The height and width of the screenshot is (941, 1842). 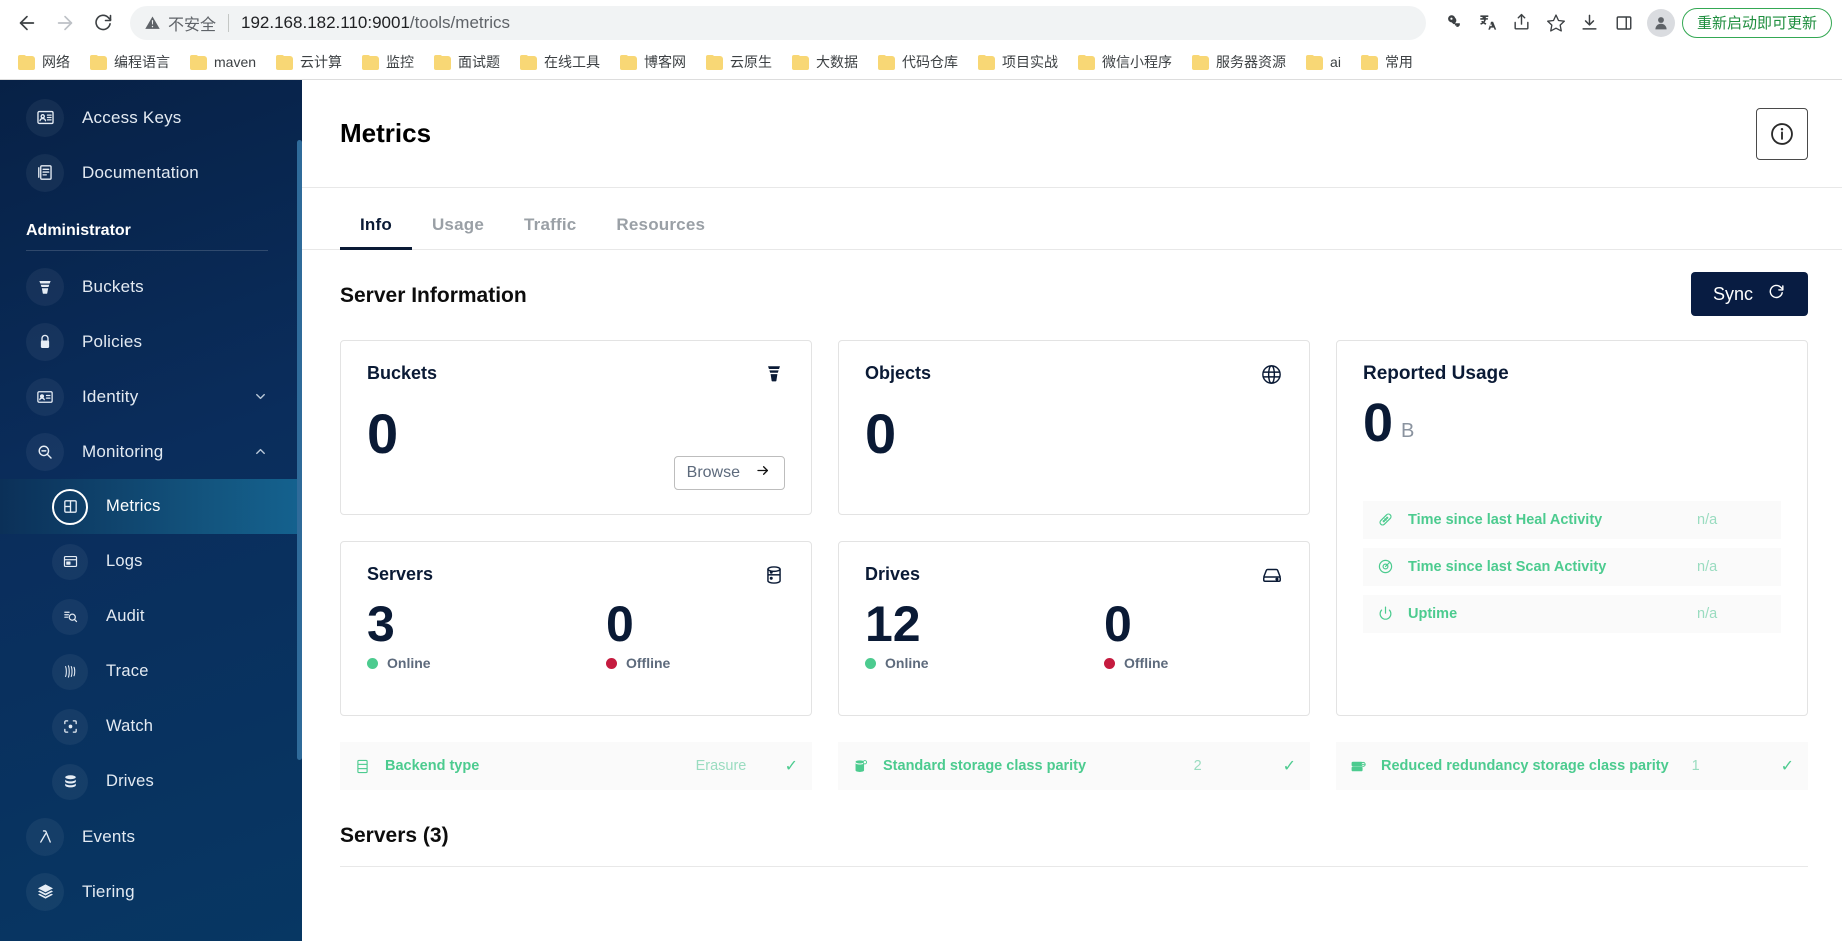 What do you see at coordinates (1074, 427) in the screenshot?
I see `objects-card: Objects 0` at bounding box center [1074, 427].